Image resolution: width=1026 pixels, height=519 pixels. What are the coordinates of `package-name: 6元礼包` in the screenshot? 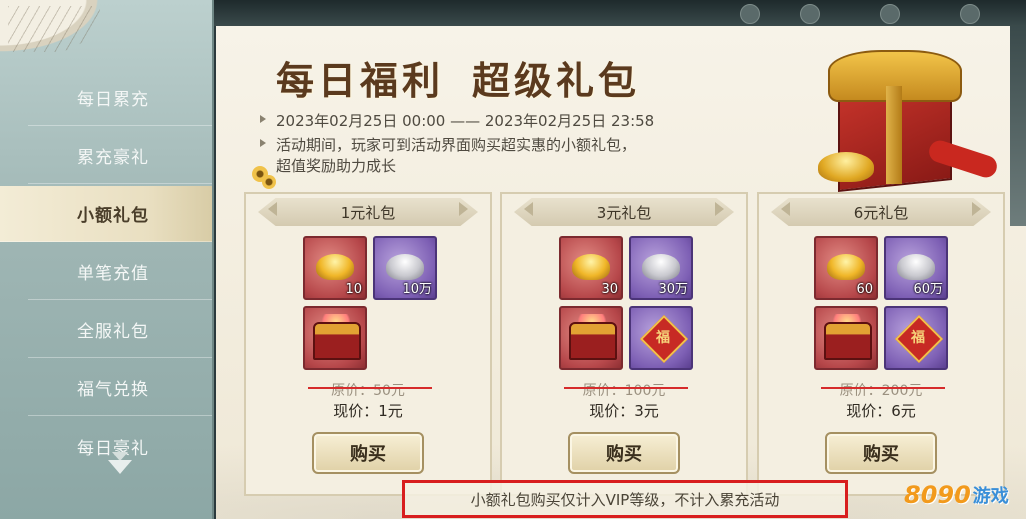 It's located at (881, 212).